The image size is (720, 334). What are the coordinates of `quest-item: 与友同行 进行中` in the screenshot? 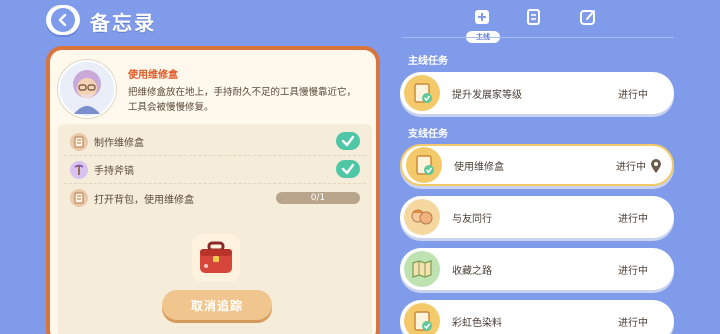 It's located at (537, 217).